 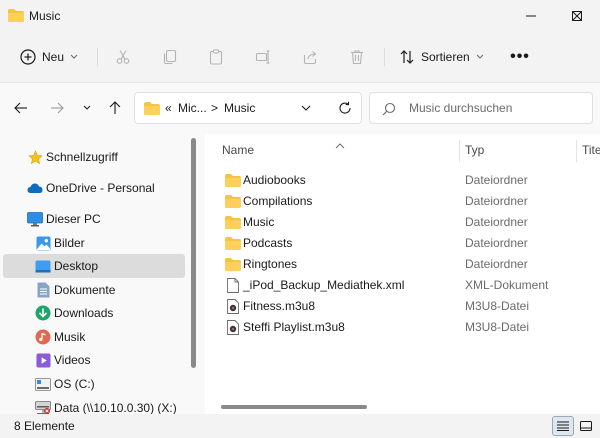 I want to click on minimize-button-real, so click(x=531, y=16).